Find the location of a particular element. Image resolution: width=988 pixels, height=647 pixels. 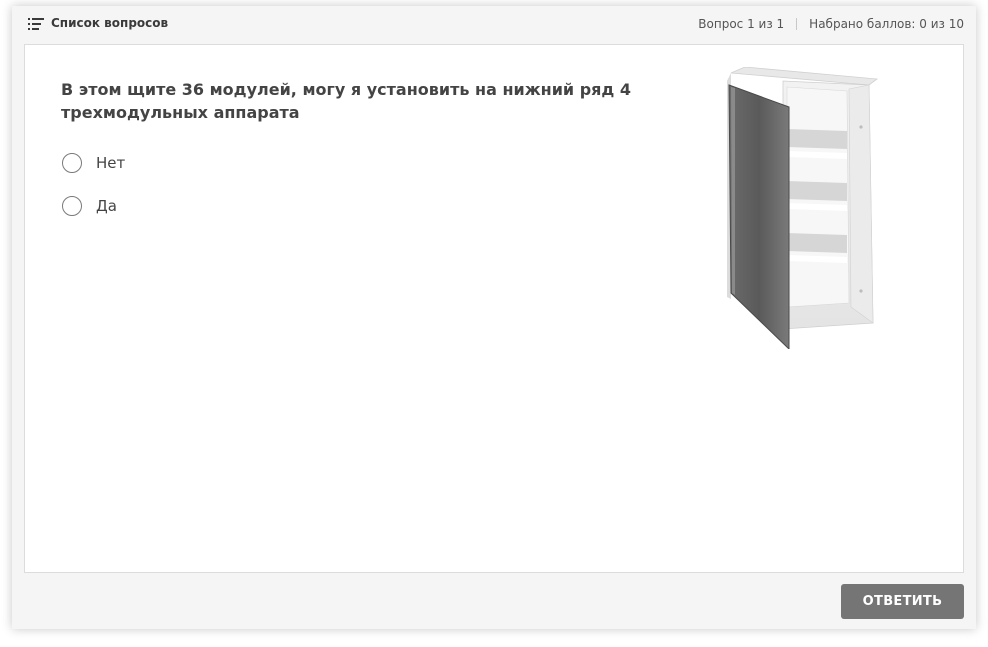

question-list-label: Список вопросов is located at coordinates (110, 23).